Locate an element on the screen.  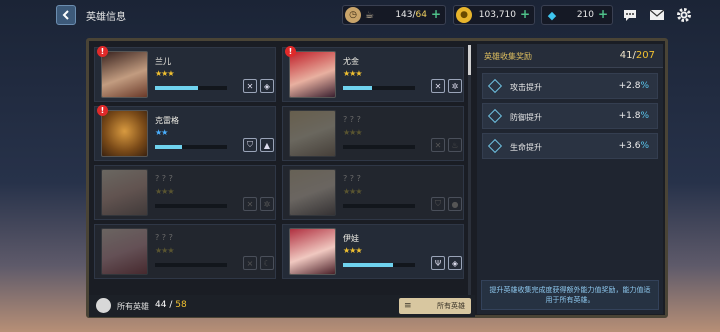
envelope-icon is located at coordinates (657, 14).